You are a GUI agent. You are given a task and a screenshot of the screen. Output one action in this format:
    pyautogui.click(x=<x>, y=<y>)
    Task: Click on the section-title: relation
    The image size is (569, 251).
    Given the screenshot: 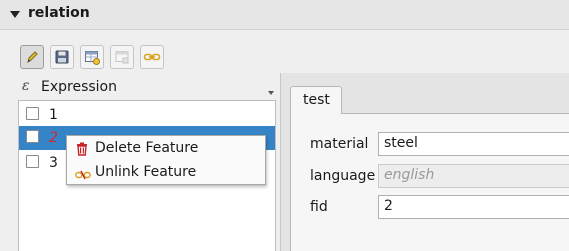 What is the action you would take?
    pyautogui.click(x=59, y=13)
    